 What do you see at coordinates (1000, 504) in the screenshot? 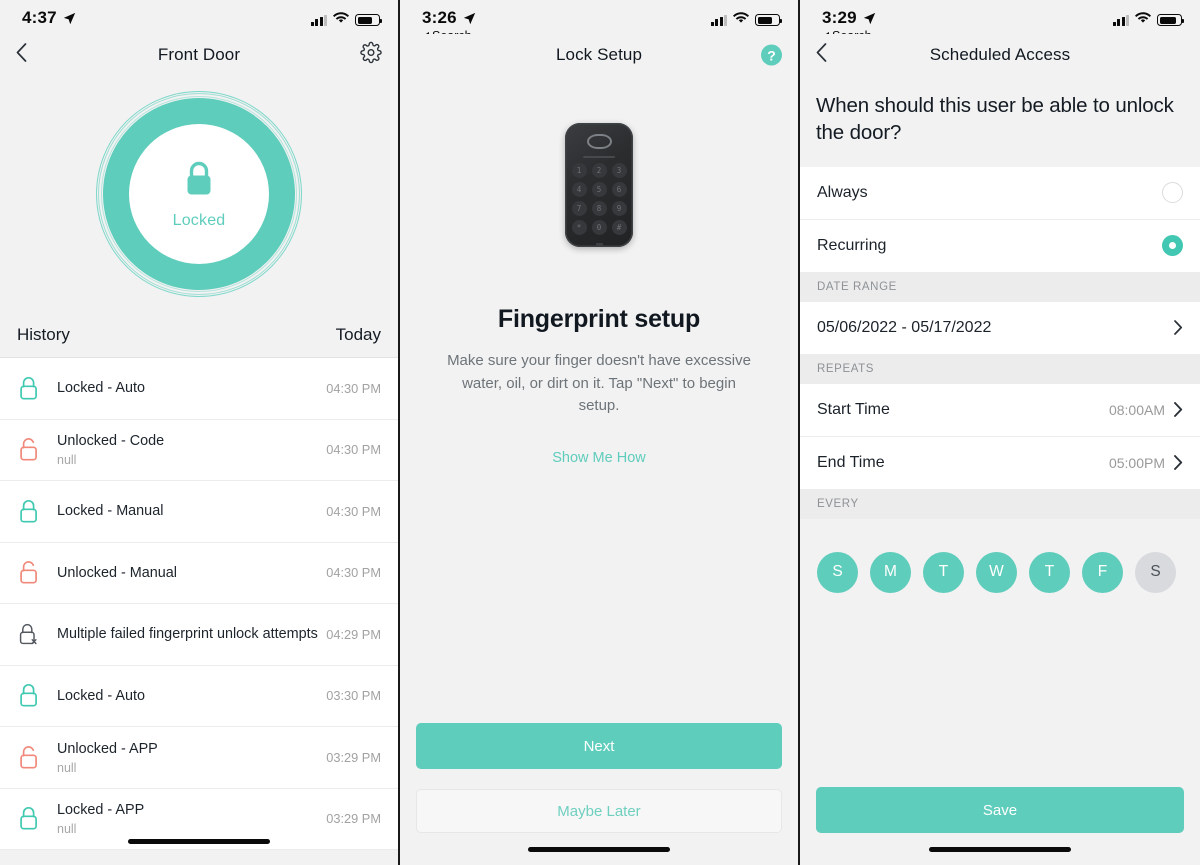
I see `section-header-every: EVERY` at bounding box center [1000, 504].